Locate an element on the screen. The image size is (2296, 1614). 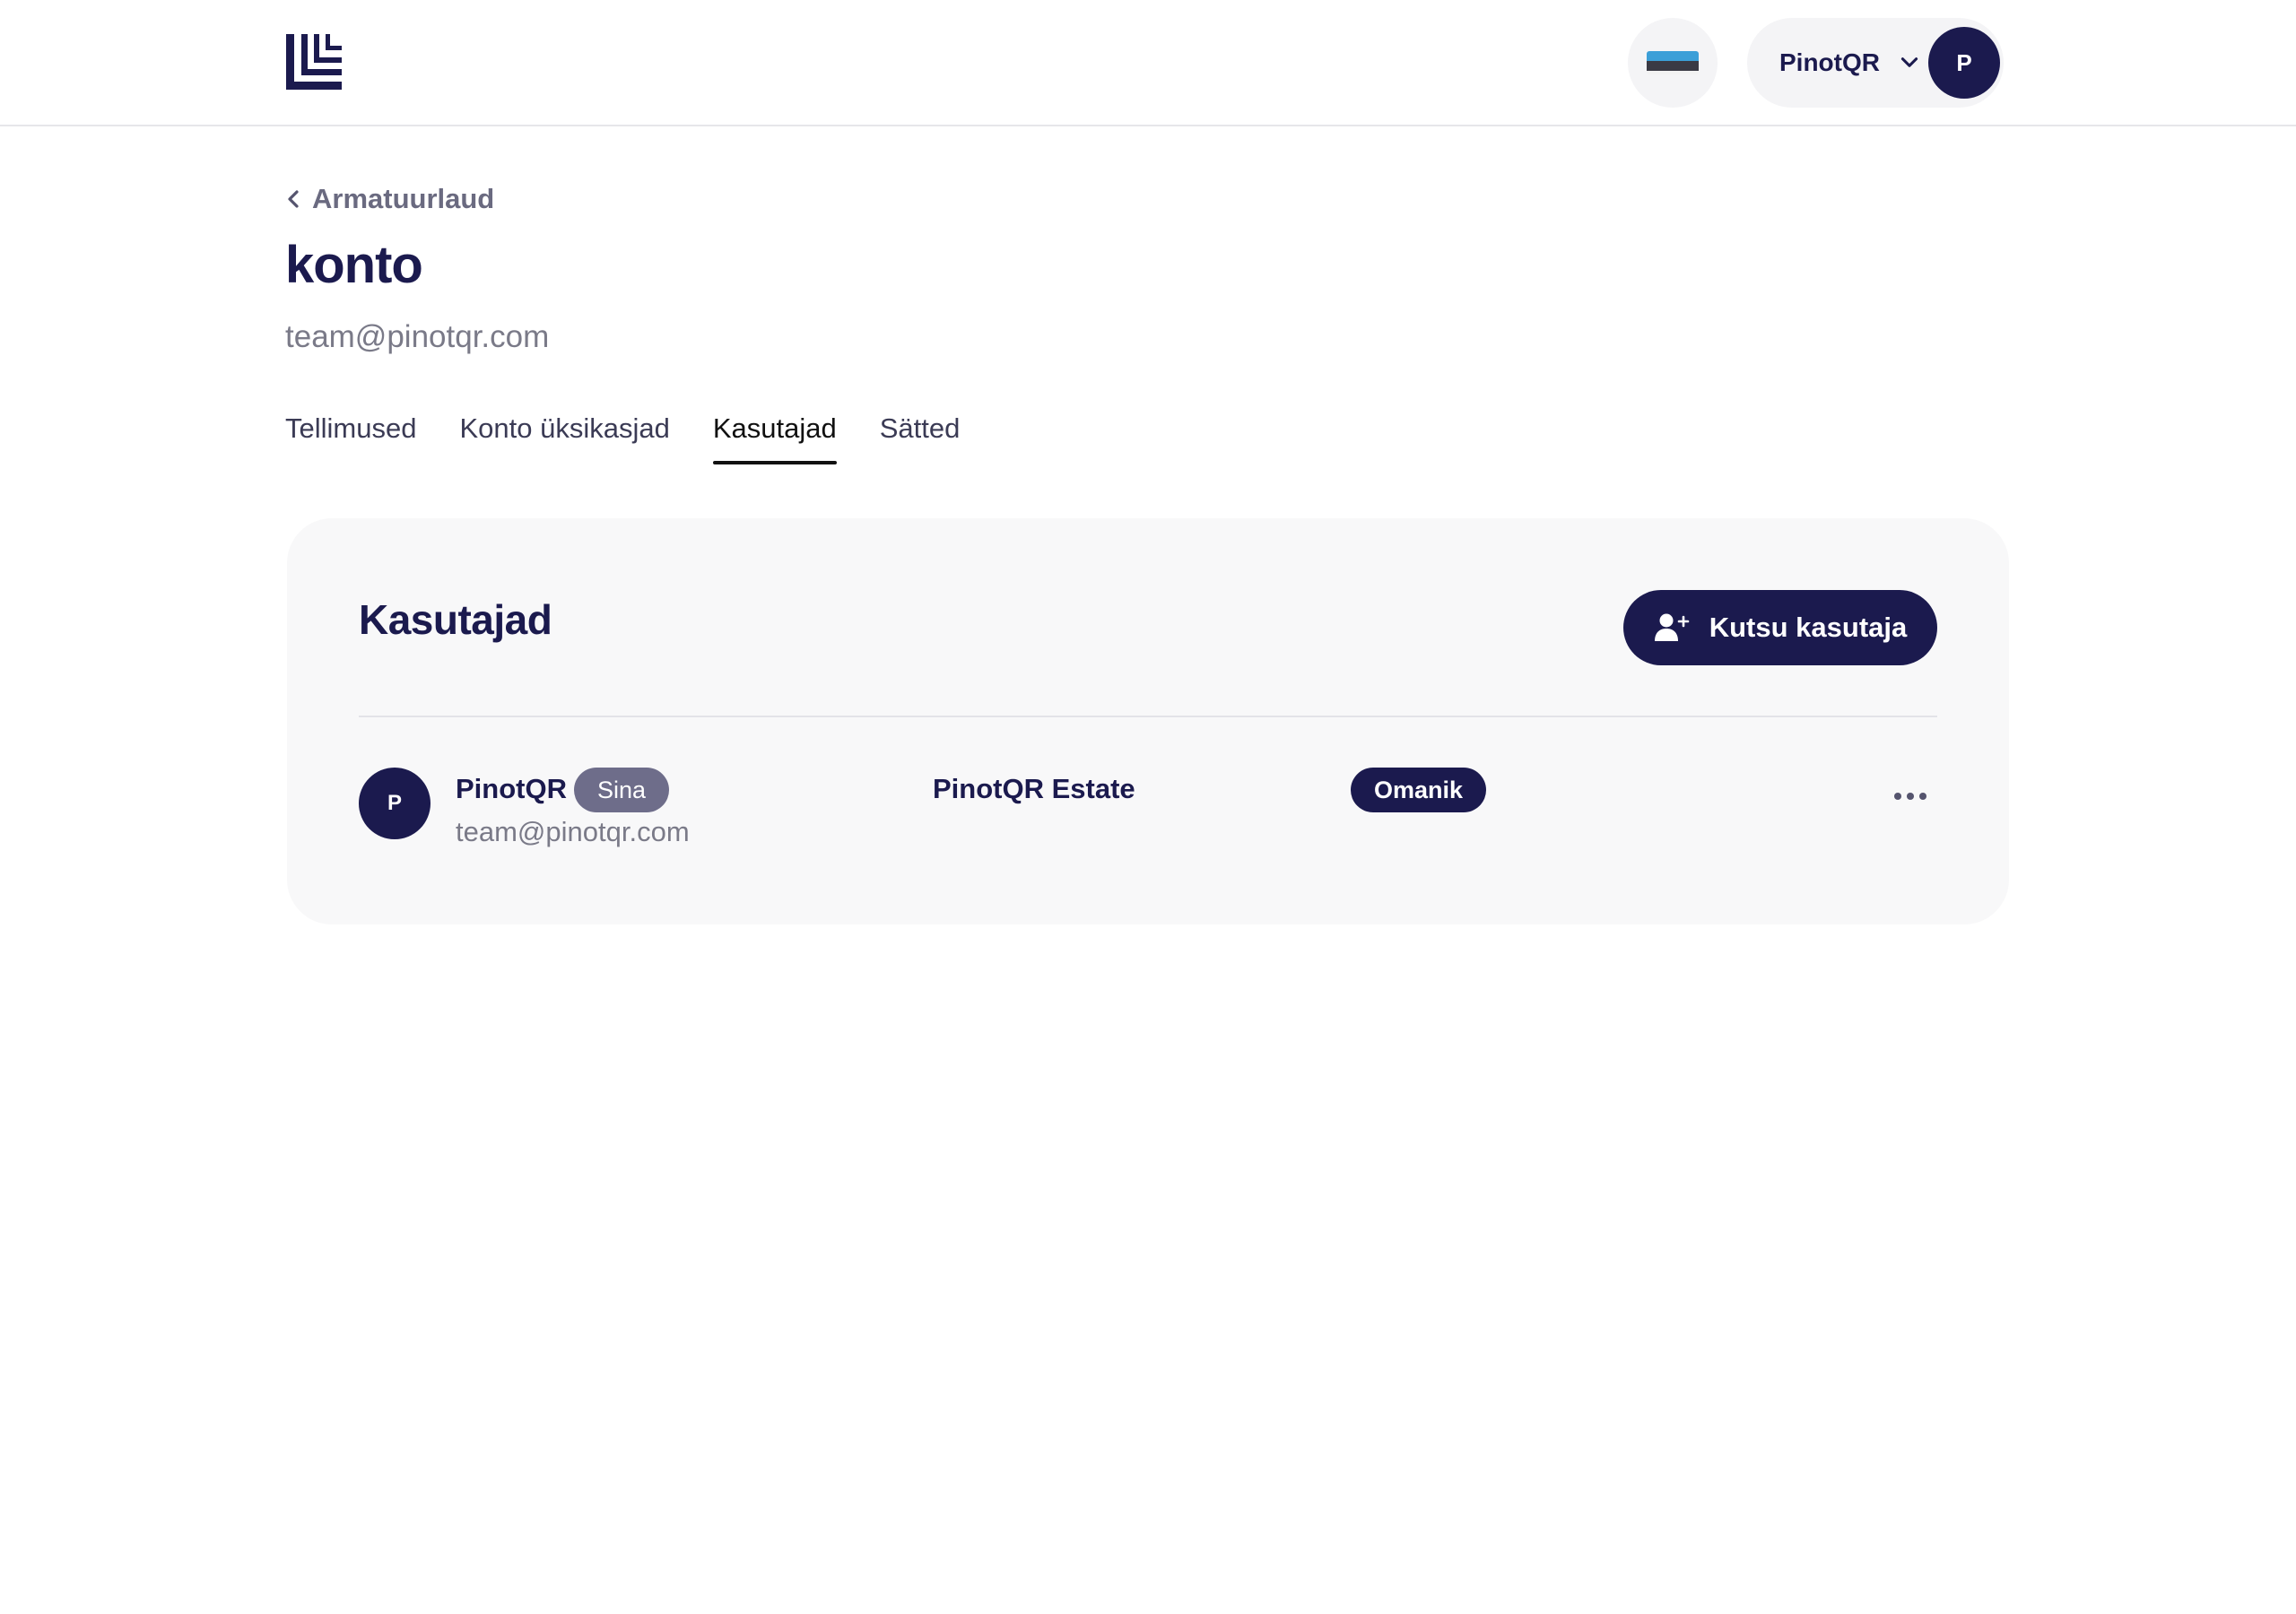
chevron-left-icon is located at coordinates (293, 199).